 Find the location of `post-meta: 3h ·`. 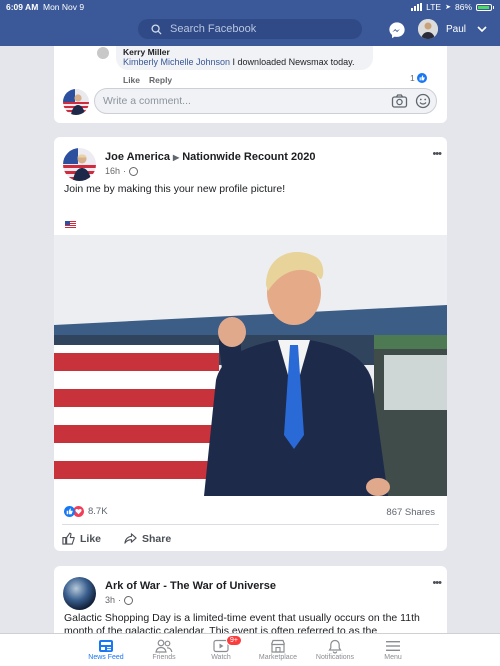

post-meta: 3h · is located at coordinates (119, 600).